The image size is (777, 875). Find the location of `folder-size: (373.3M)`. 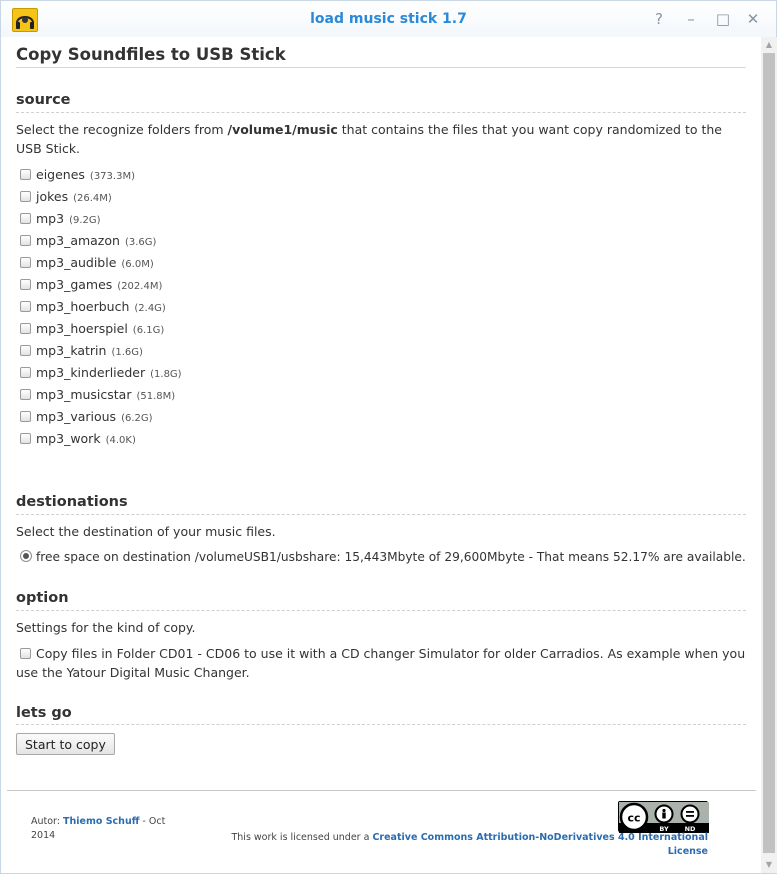

folder-size: (373.3M) is located at coordinates (112, 176).